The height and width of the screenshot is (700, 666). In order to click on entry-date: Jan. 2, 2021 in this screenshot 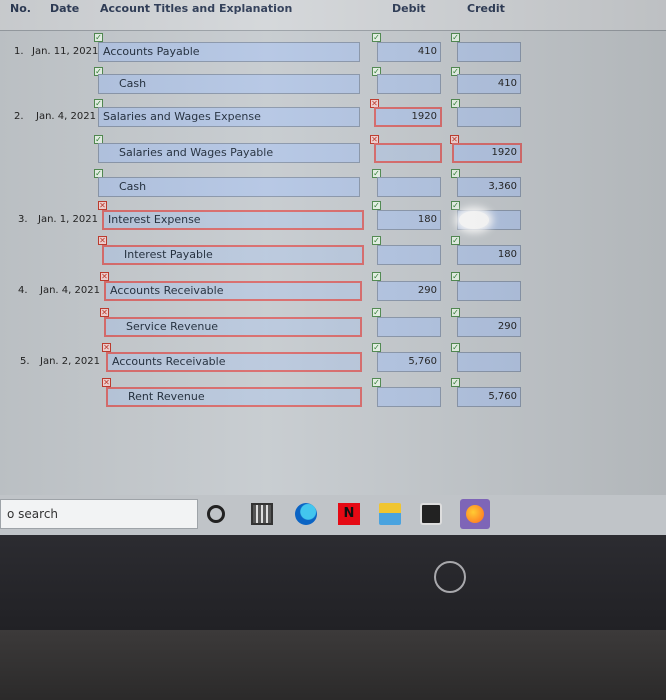, I will do `click(70, 361)`.